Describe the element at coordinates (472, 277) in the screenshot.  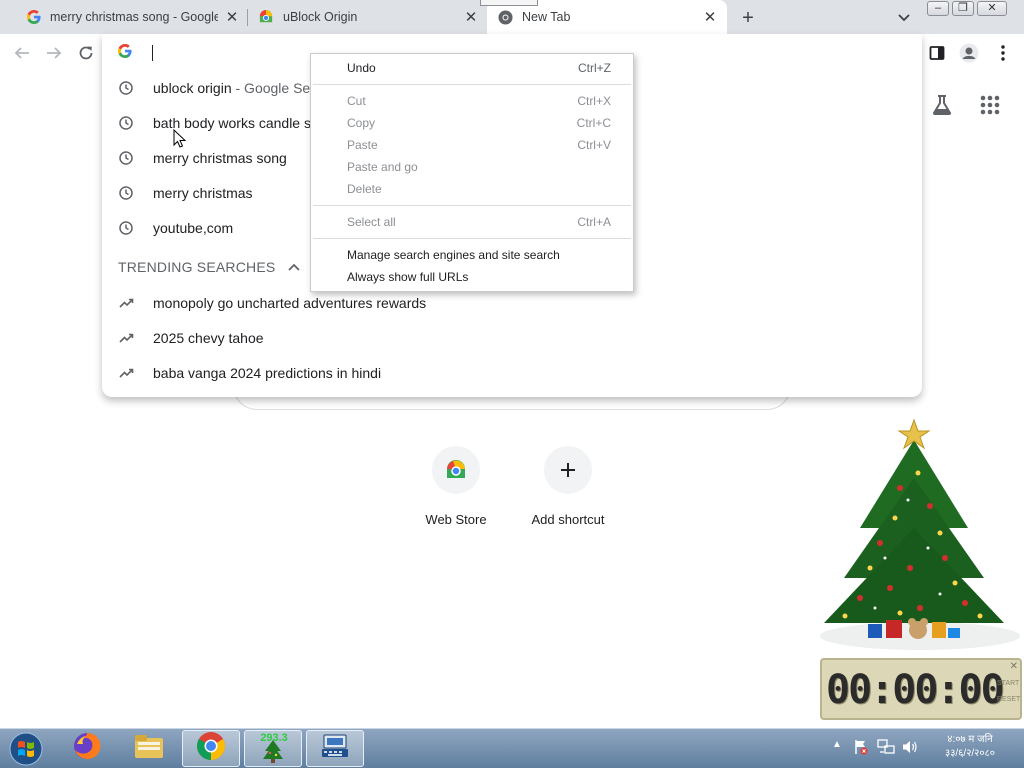
I see `menu-item-show-full-urls: Always show full URLs` at that location.